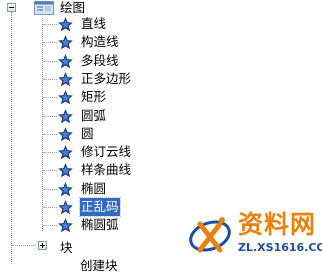 The image size is (322, 275). I want to click on tree-item-label: 样条曲线, so click(106, 170).